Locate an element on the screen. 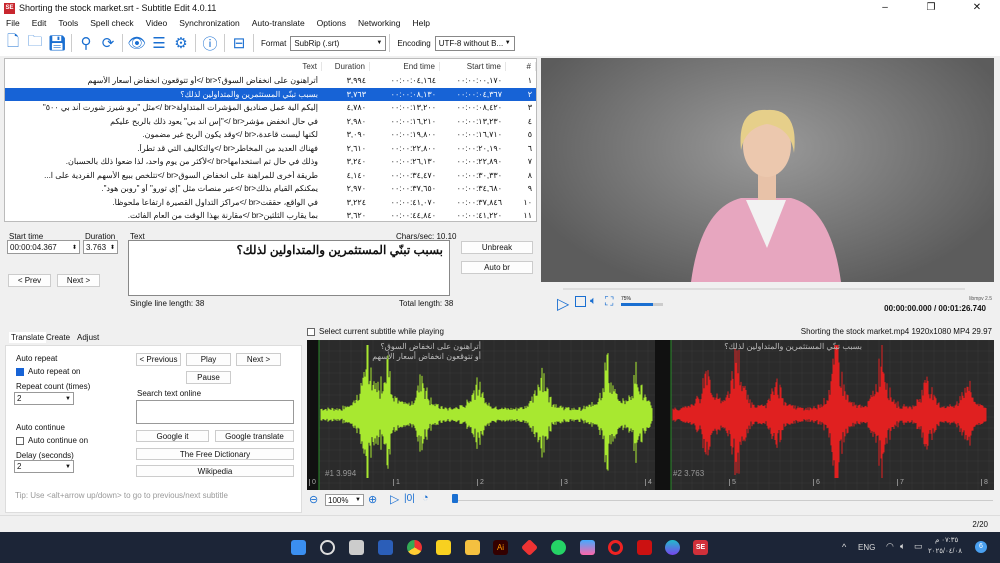 This screenshot has width=1000, height=563. duration-input: 3.763 ⬍ is located at coordinates (100, 247).